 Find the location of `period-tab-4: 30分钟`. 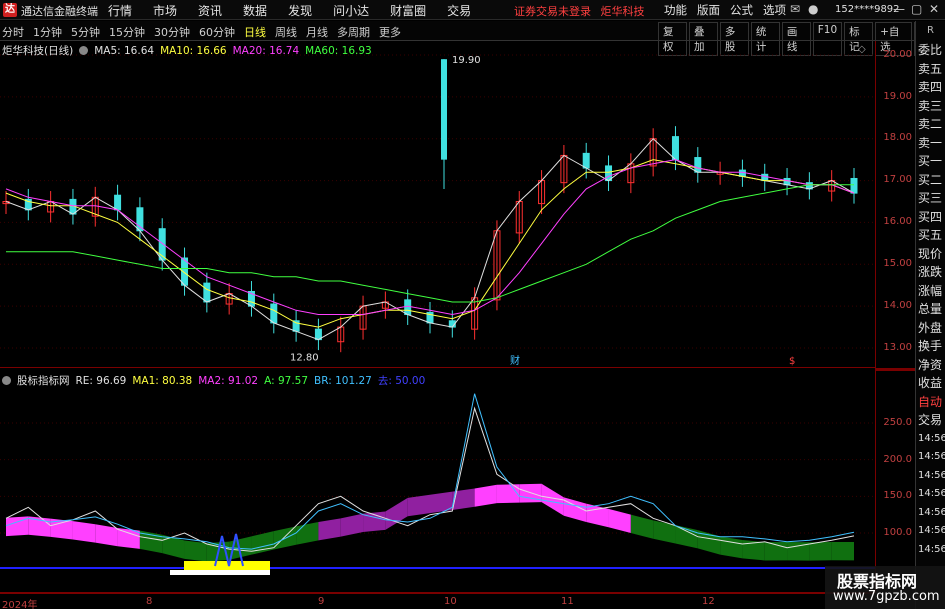

period-tab-4: 30分钟 is located at coordinates (172, 32).